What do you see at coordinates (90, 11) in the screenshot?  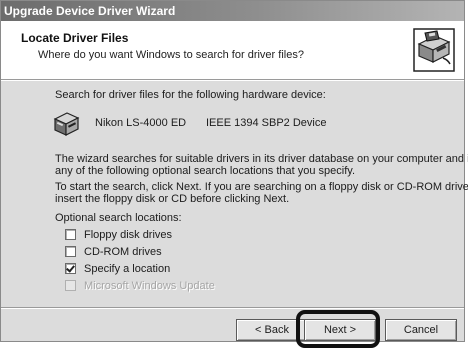 I see `window-title: Upgrade Device Driver Wizard` at bounding box center [90, 11].